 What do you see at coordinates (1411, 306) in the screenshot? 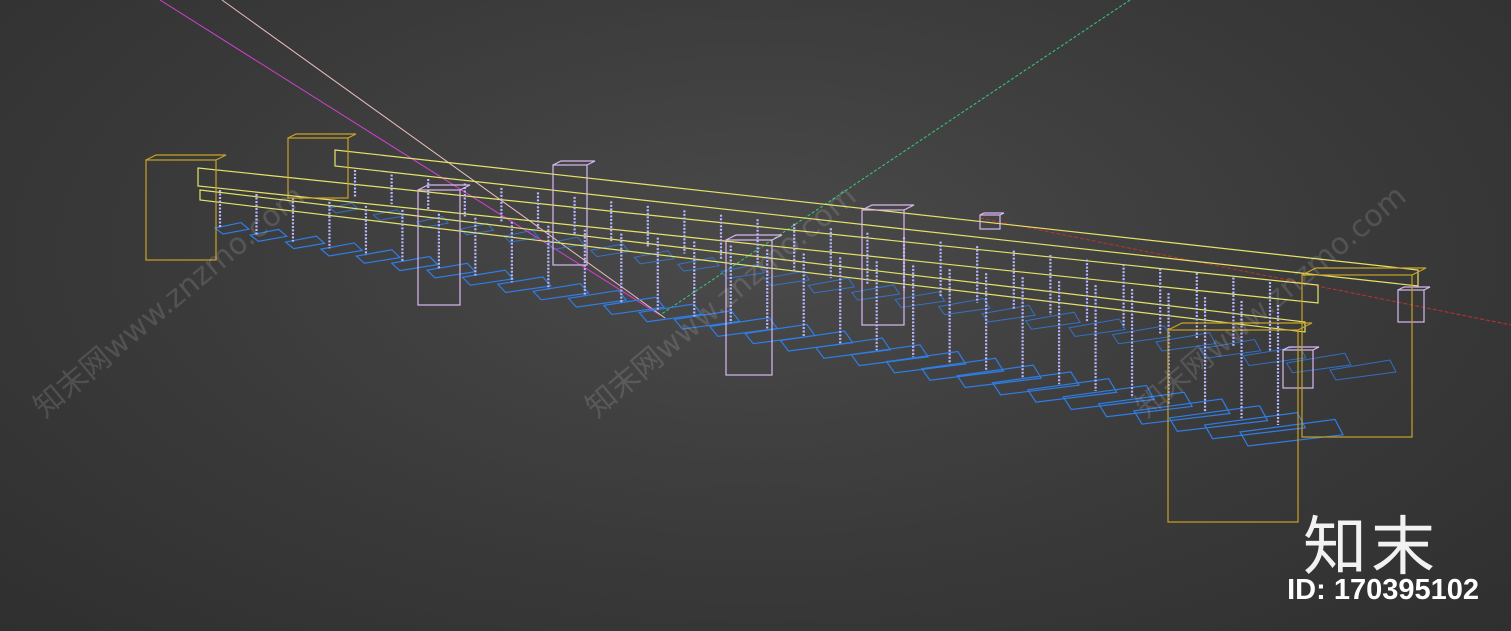
I see `pier-cap` at bounding box center [1411, 306].